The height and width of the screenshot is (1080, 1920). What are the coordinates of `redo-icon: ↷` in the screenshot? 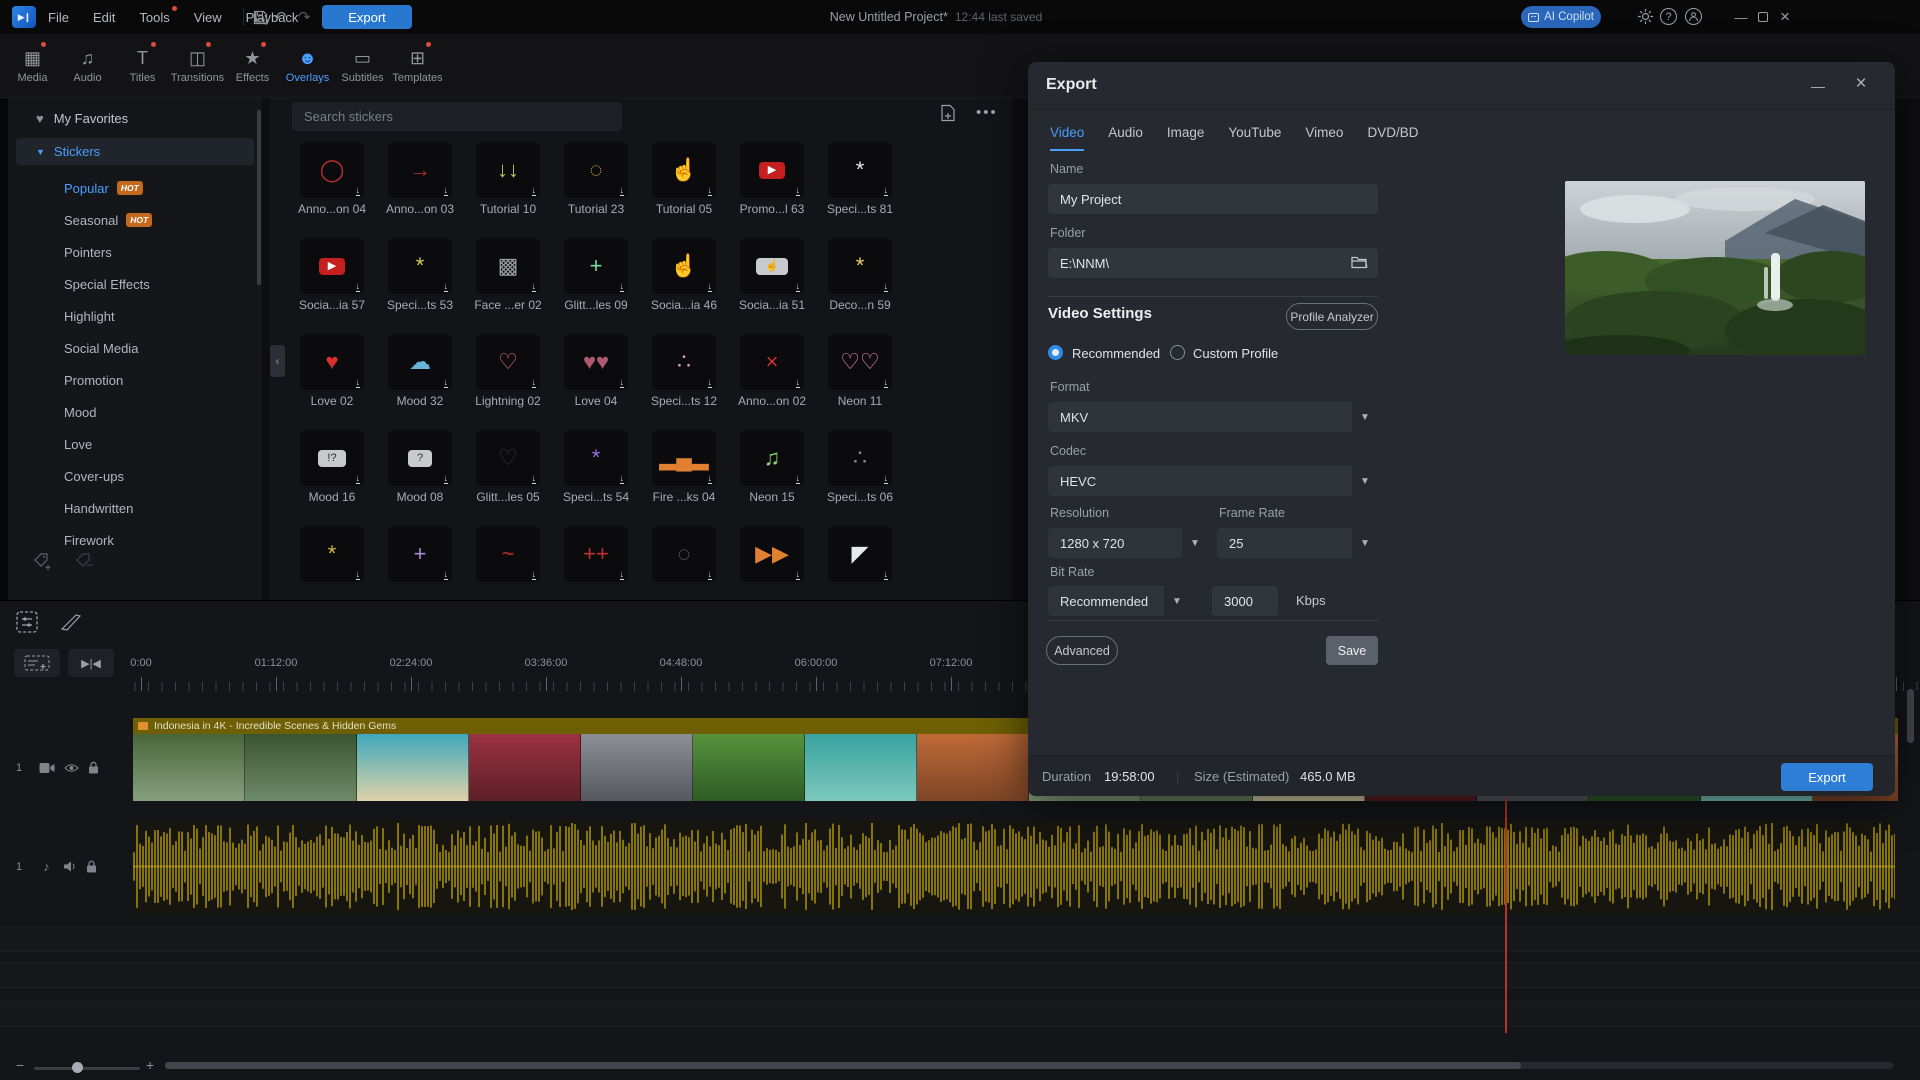 It's located at (304, 17).